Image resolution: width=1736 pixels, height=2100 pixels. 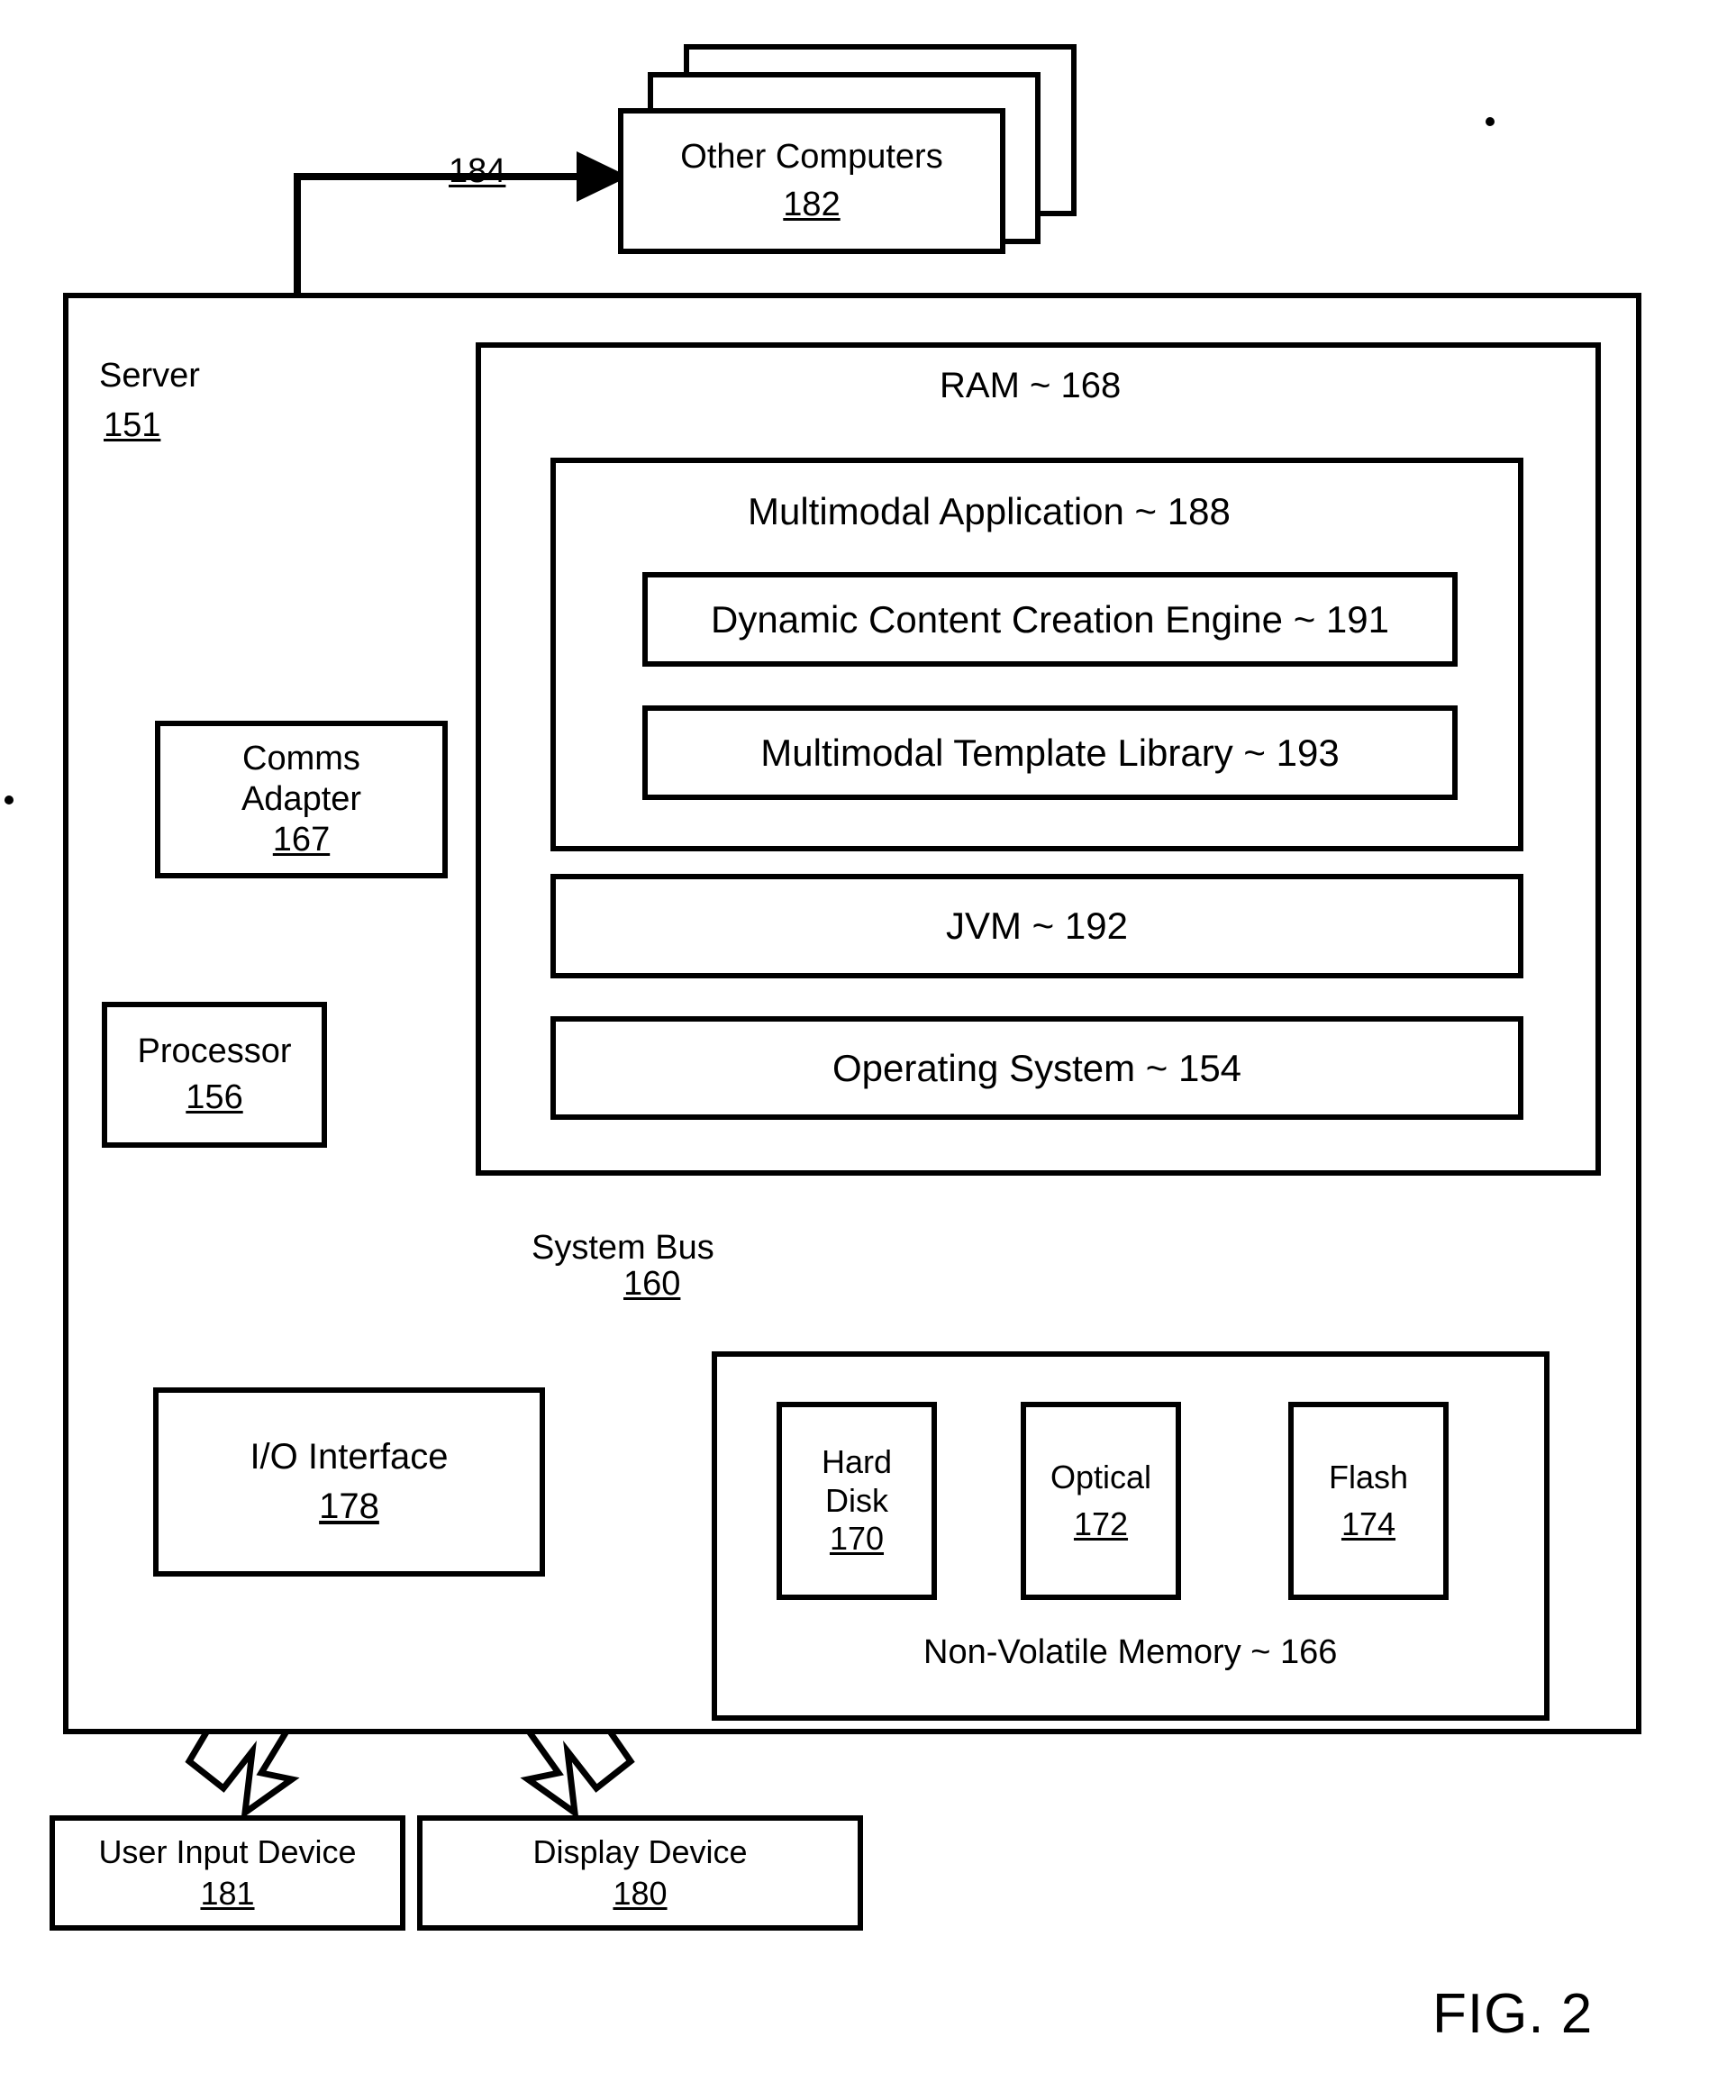 I want to click on system-bus-ref: 160, so click(x=652, y=1284).